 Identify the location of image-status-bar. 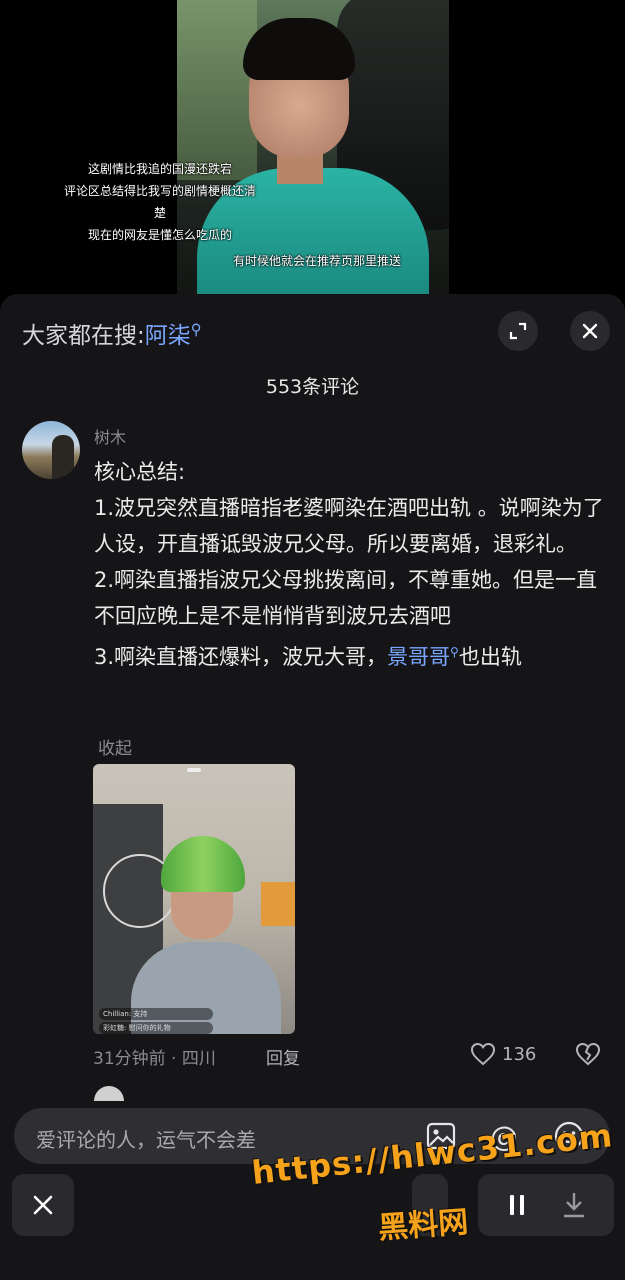
(194, 770).